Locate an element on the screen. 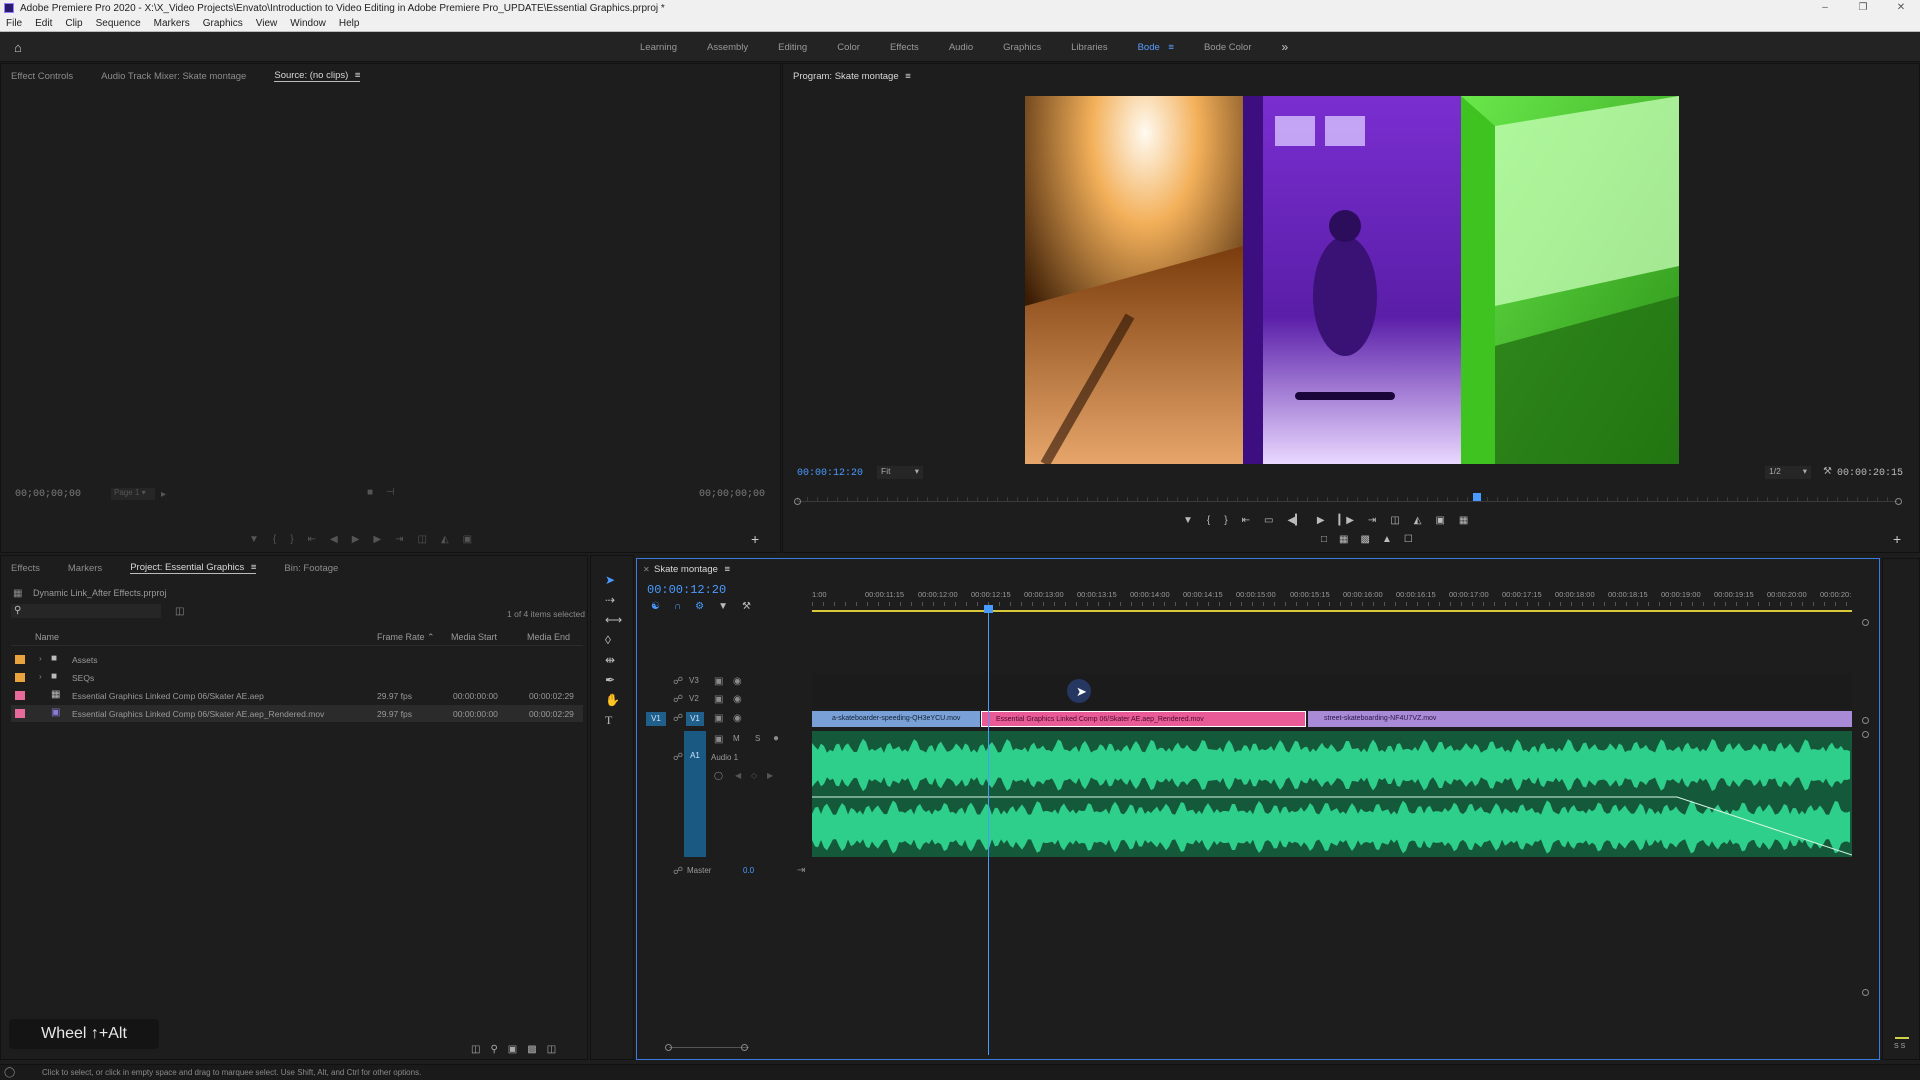  workspace-editing: Editing is located at coordinates (792, 47).